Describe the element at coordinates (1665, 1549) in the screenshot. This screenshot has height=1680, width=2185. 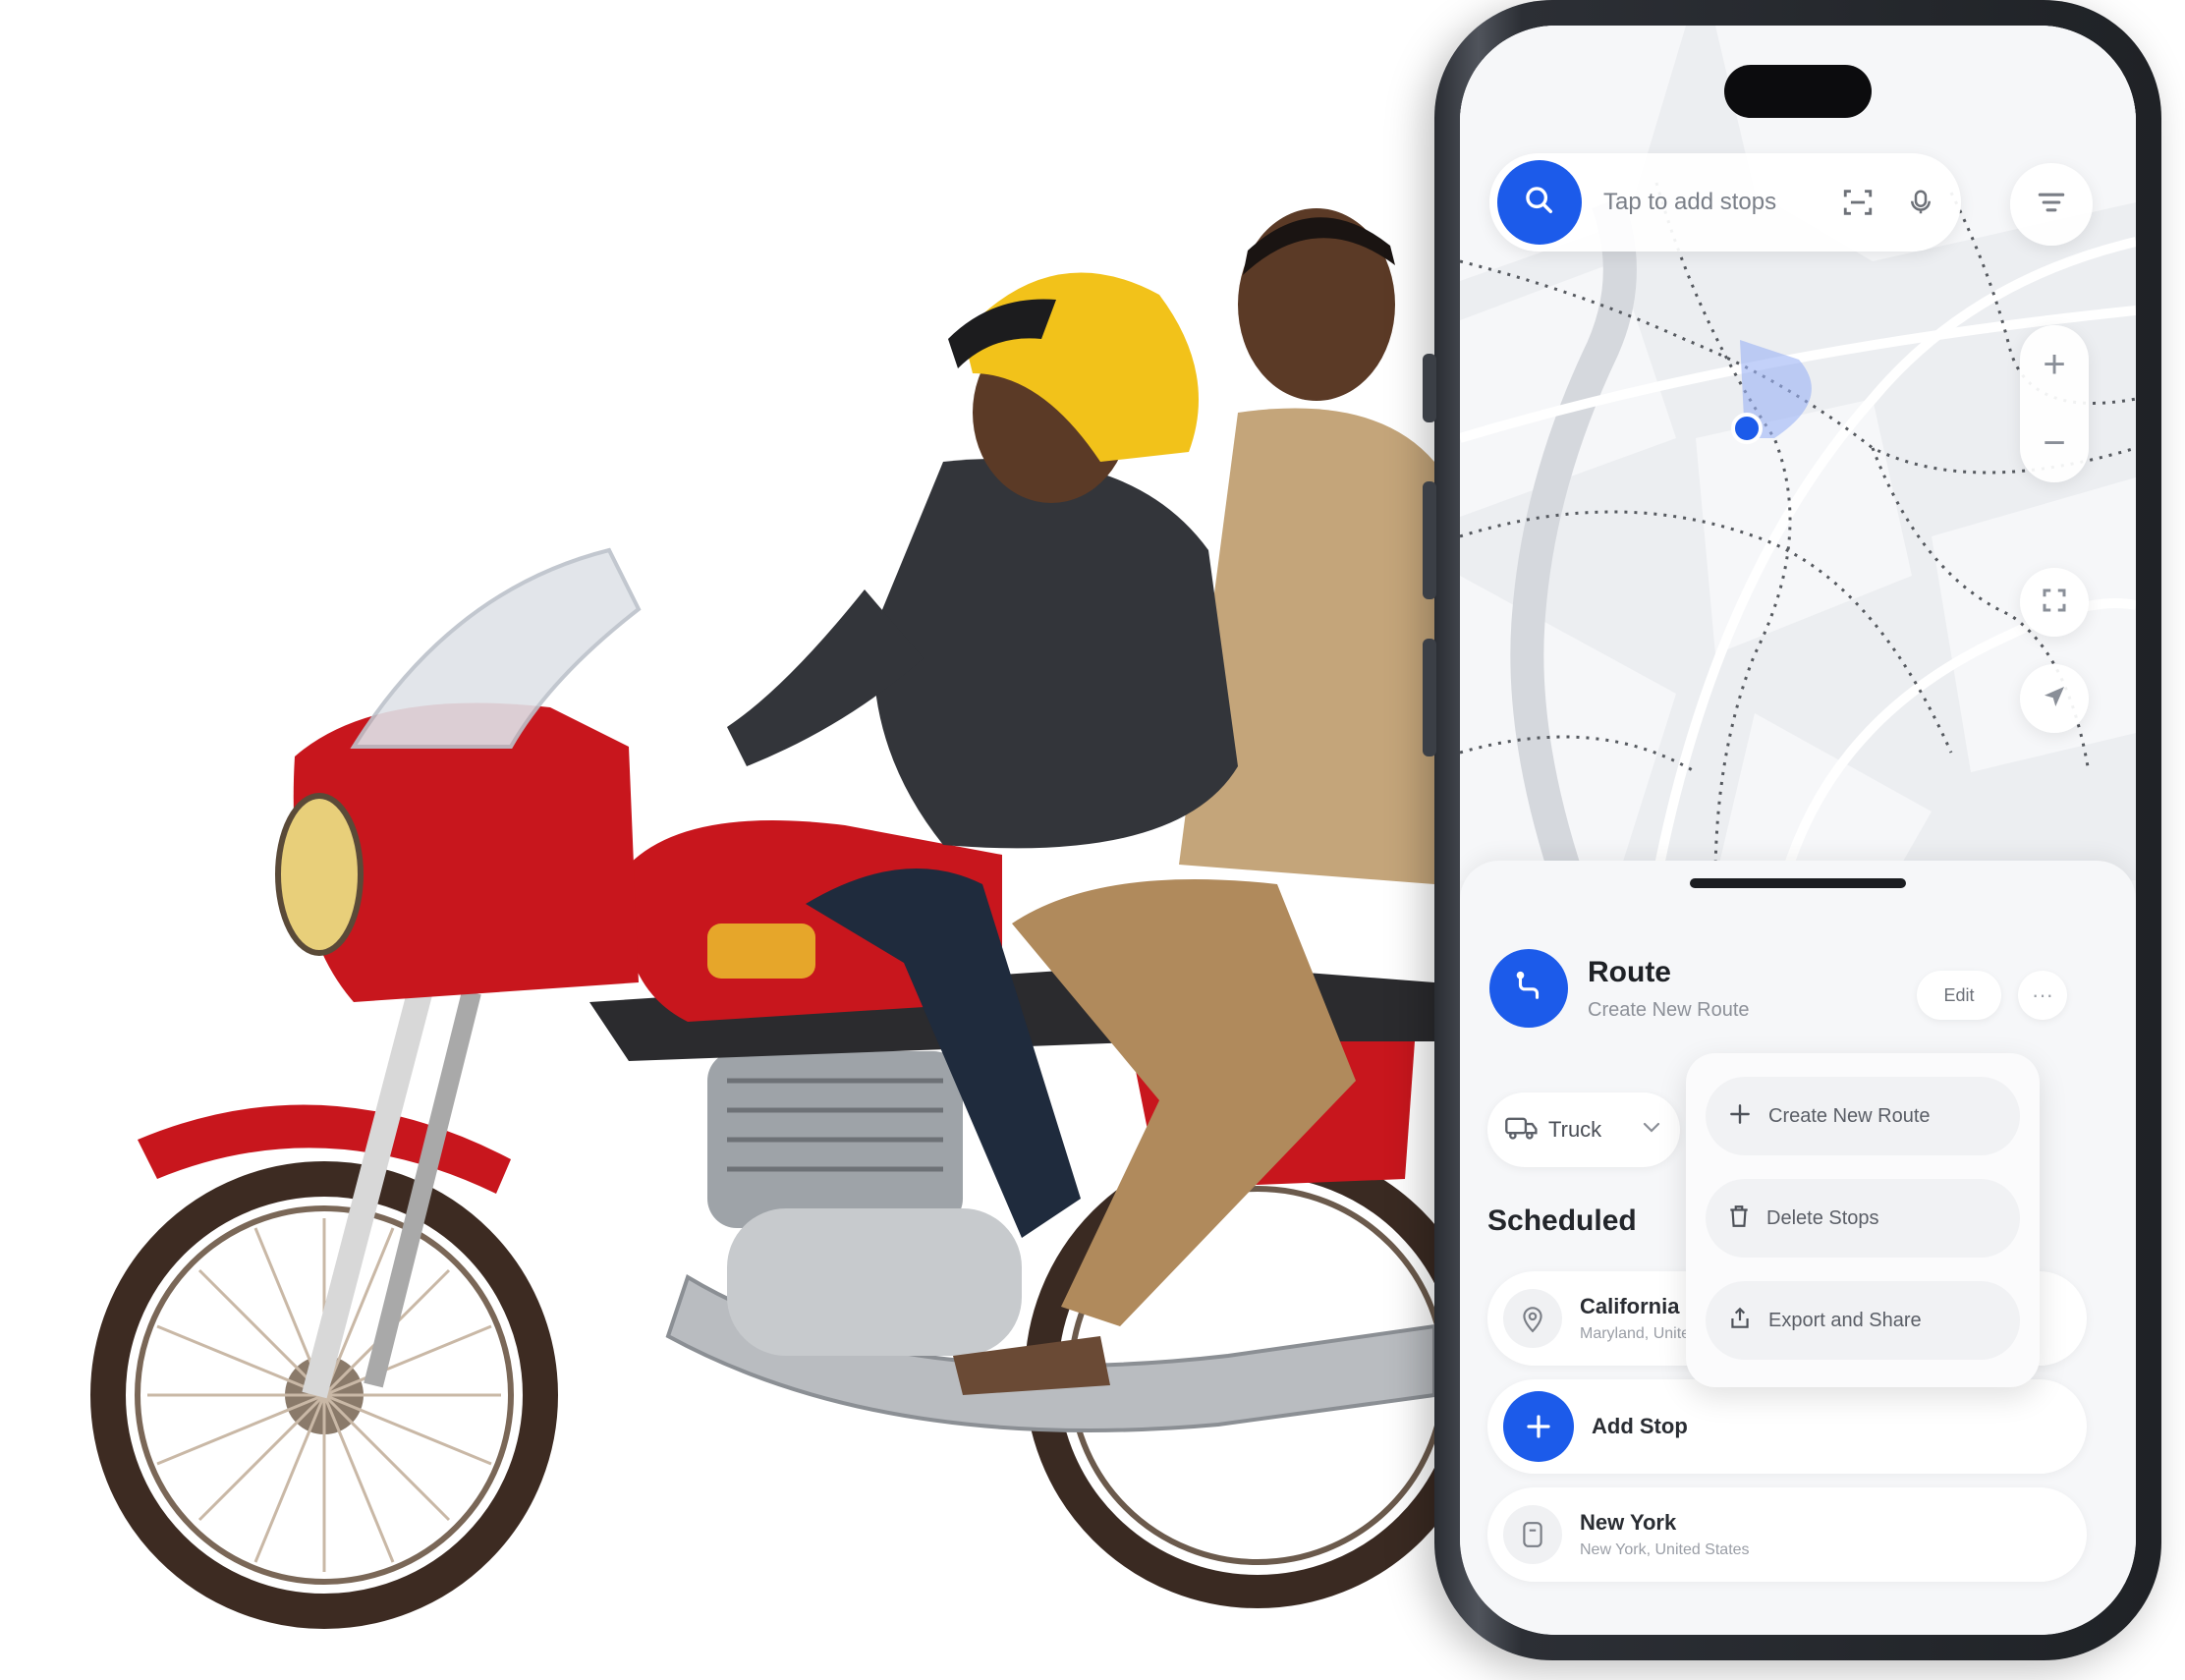
I see `stop-address: New York, United States` at that location.